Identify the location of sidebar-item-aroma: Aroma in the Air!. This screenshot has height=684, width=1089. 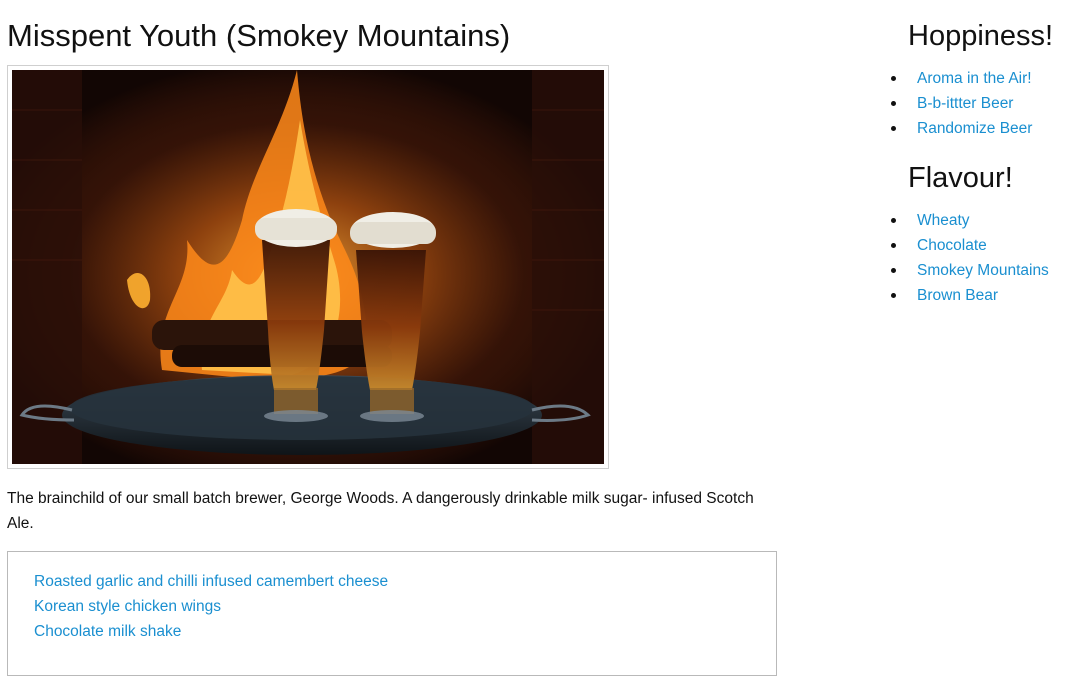
(974, 78).